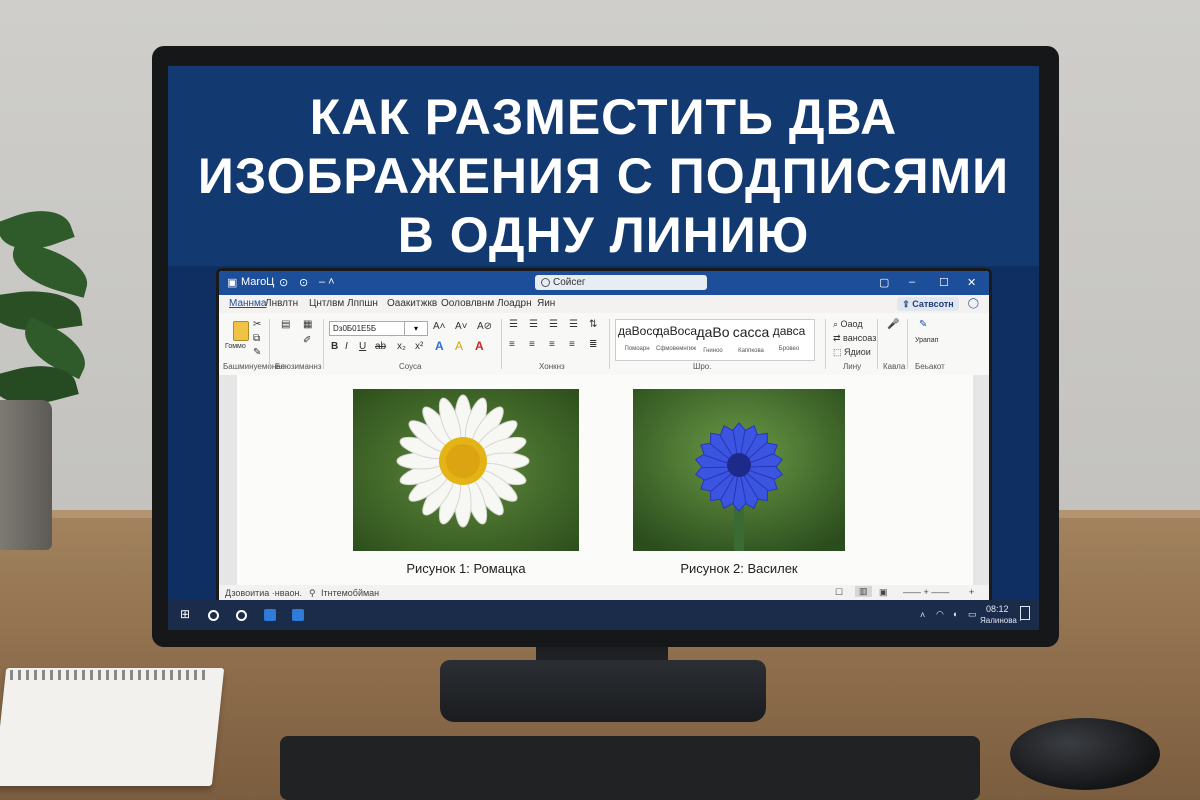 This screenshot has width=1200, height=800. What do you see at coordinates (912, 282) in the screenshot?
I see `minimize-icon: –` at bounding box center [912, 282].